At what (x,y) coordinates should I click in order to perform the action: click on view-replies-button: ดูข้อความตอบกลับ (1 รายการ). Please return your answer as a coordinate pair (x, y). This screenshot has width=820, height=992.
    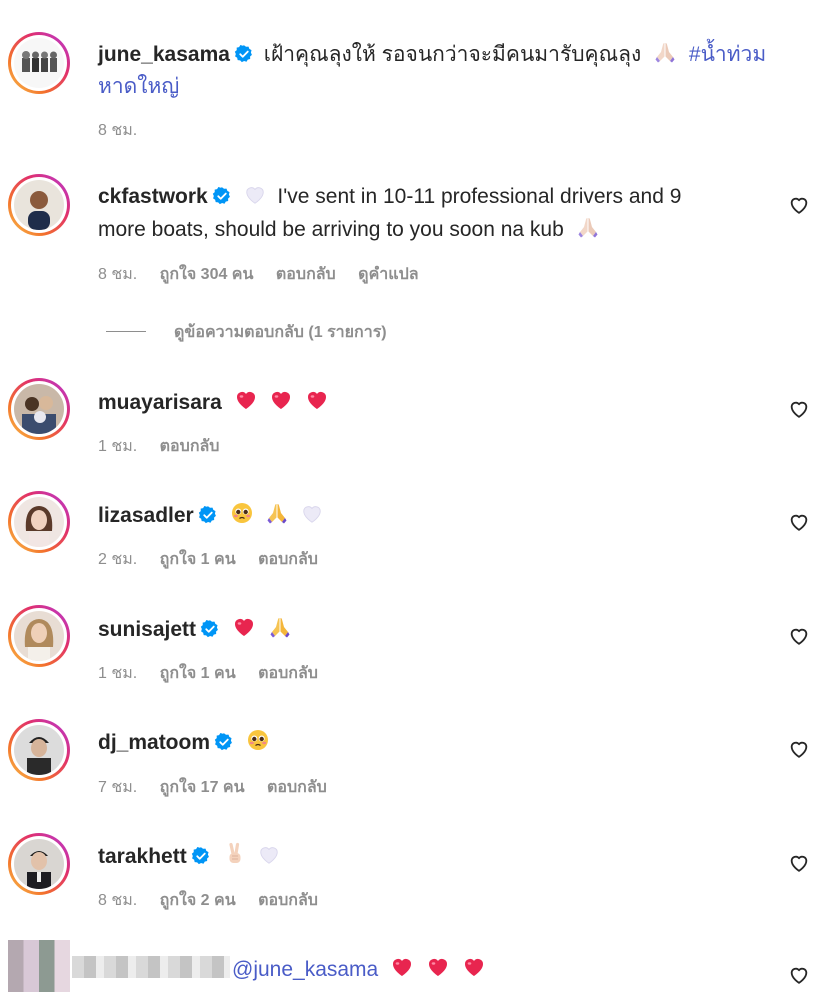
    Looking at the image, I should click on (246, 332).